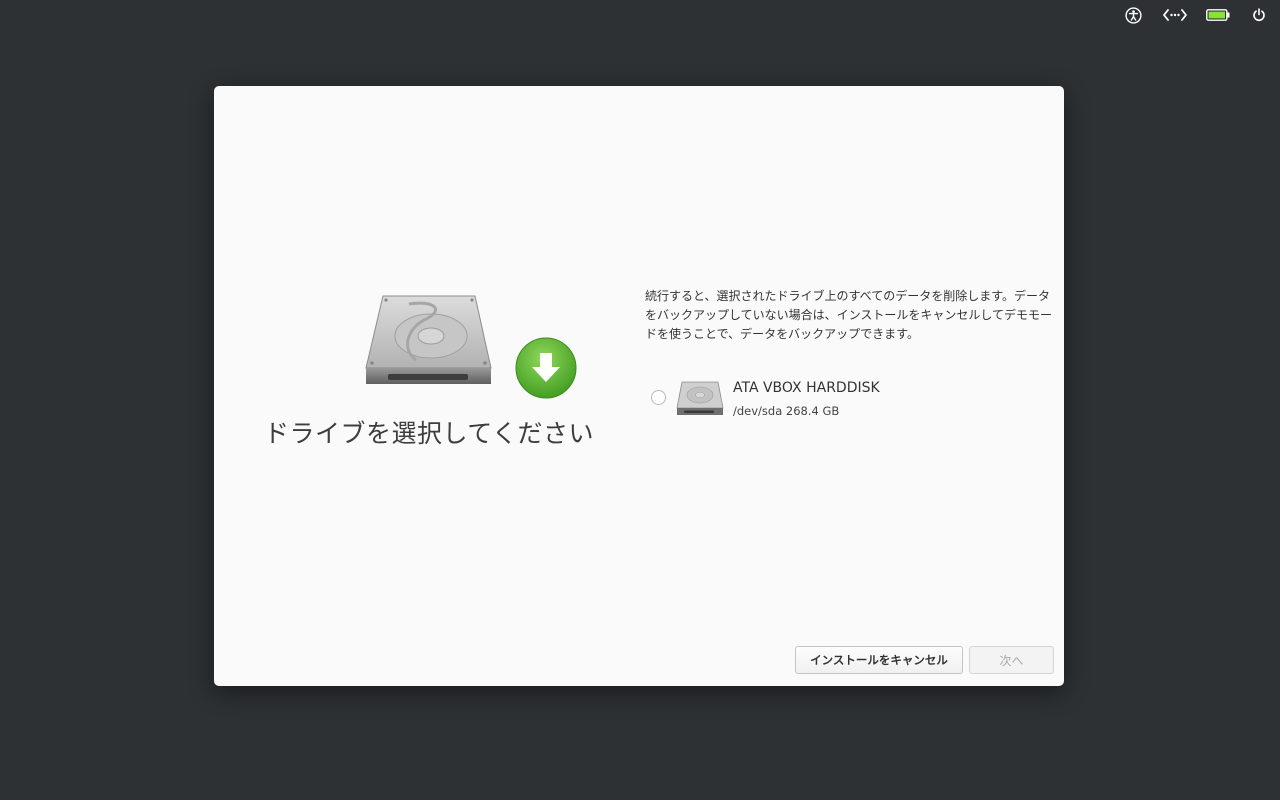 This screenshot has width=1280, height=800. Describe the element at coordinates (806, 388) in the screenshot. I see `drive-name: ATA VBOX HARDDISK` at that location.